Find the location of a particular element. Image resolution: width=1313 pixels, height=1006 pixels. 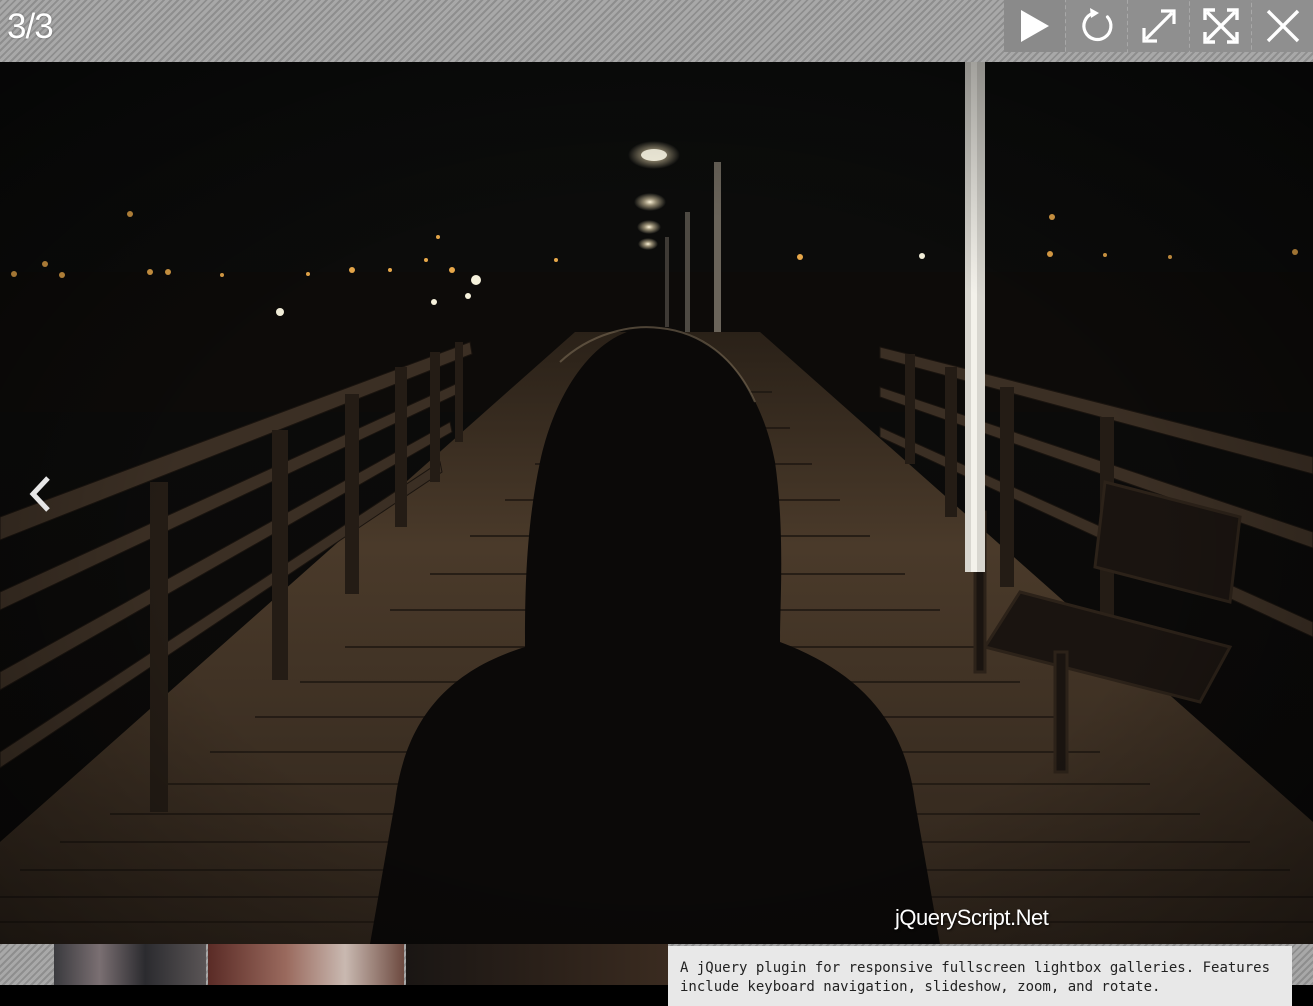

fullscreen-icon is located at coordinates (1220, 26).